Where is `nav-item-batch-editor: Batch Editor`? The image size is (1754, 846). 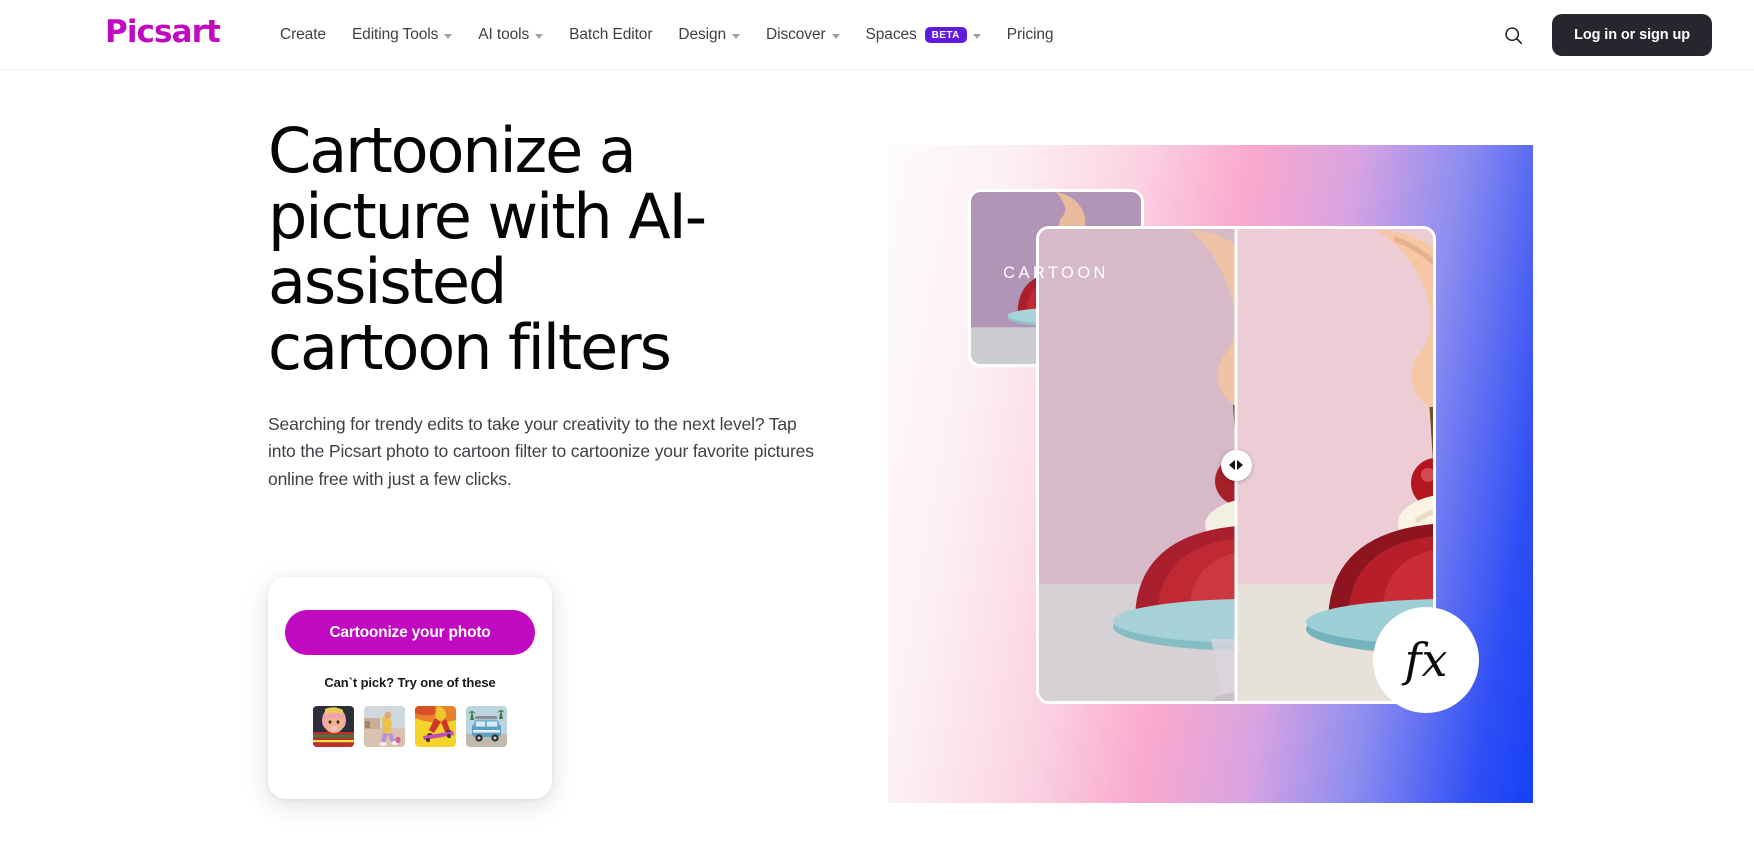
nav-item-batch-editor: Batch Editor is located at coordinates (610, 35).